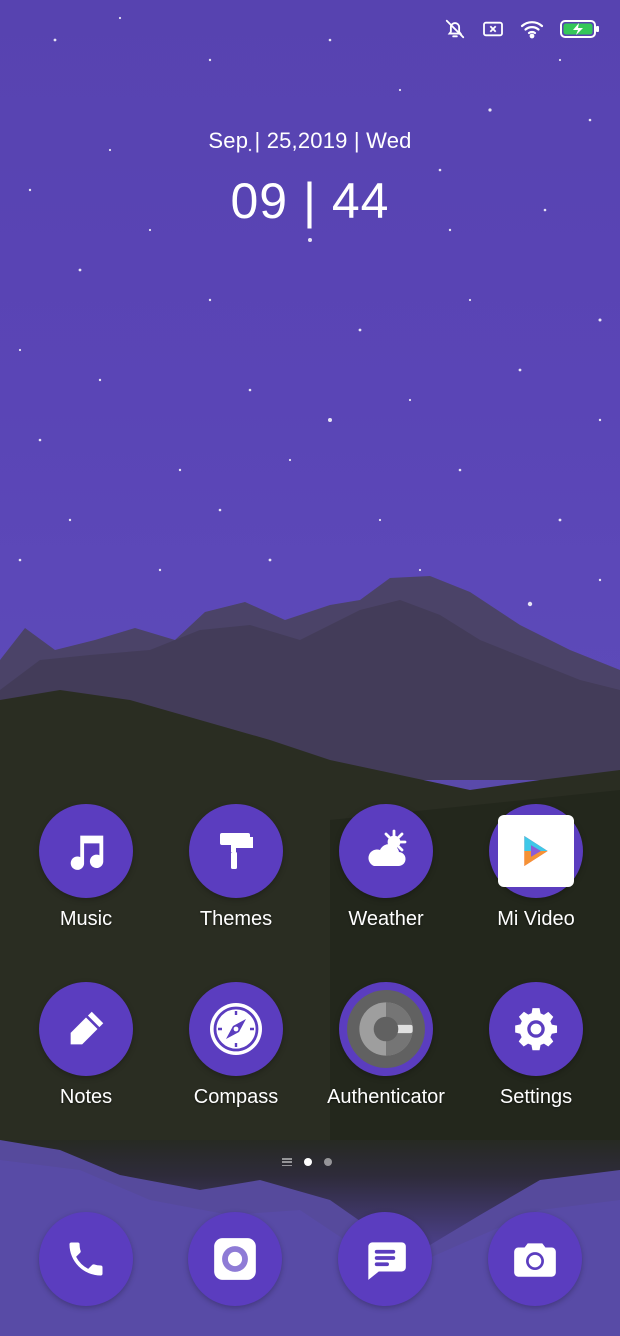  I want to click on app-label: Music, so click(86, 919).